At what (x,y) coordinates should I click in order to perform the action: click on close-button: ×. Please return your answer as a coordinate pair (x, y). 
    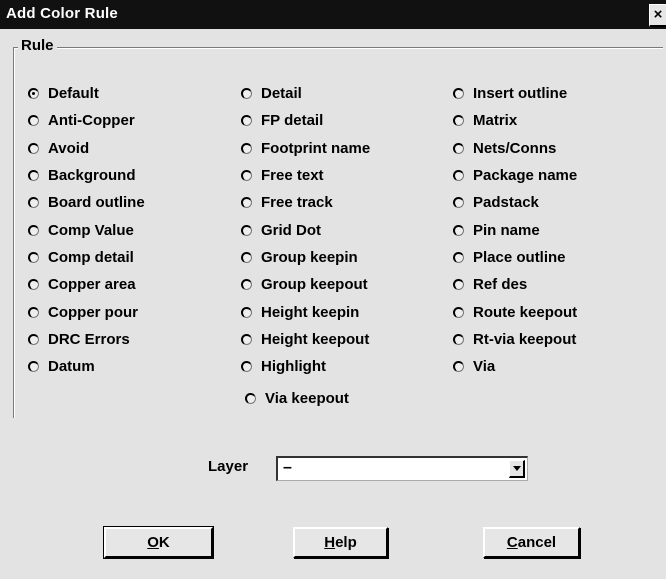
    Looking at the image, I should click on (657, 15).